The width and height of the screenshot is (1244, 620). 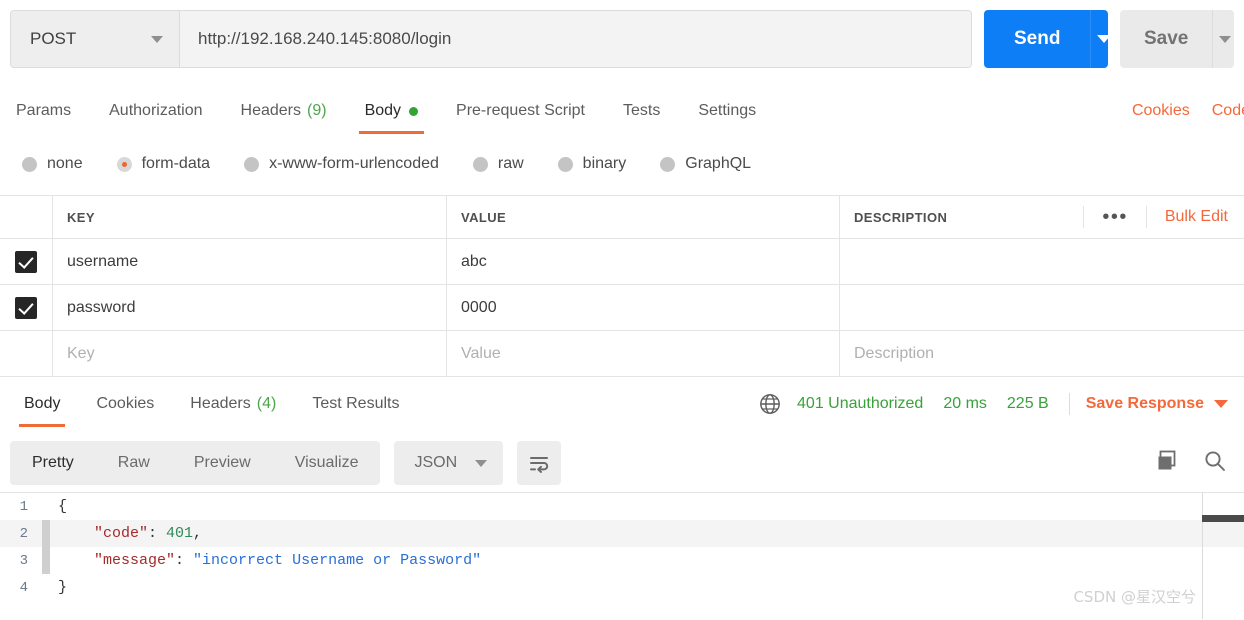 I want to click on body-type-none: none, so click(x=52, y=164).